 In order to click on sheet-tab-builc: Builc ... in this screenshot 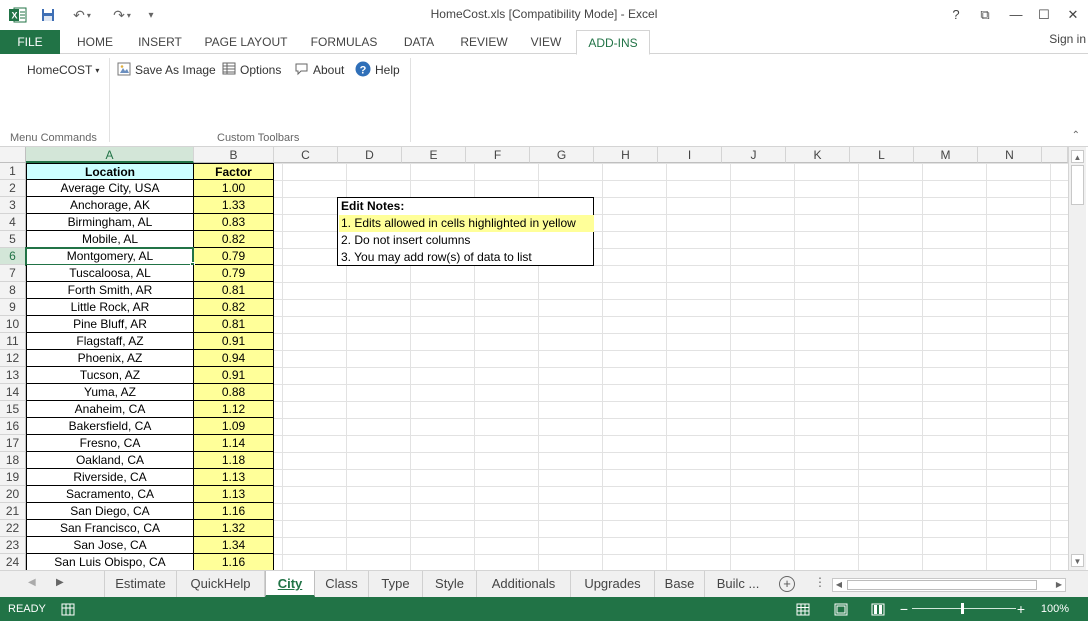, I will do `click(738, 584)`.